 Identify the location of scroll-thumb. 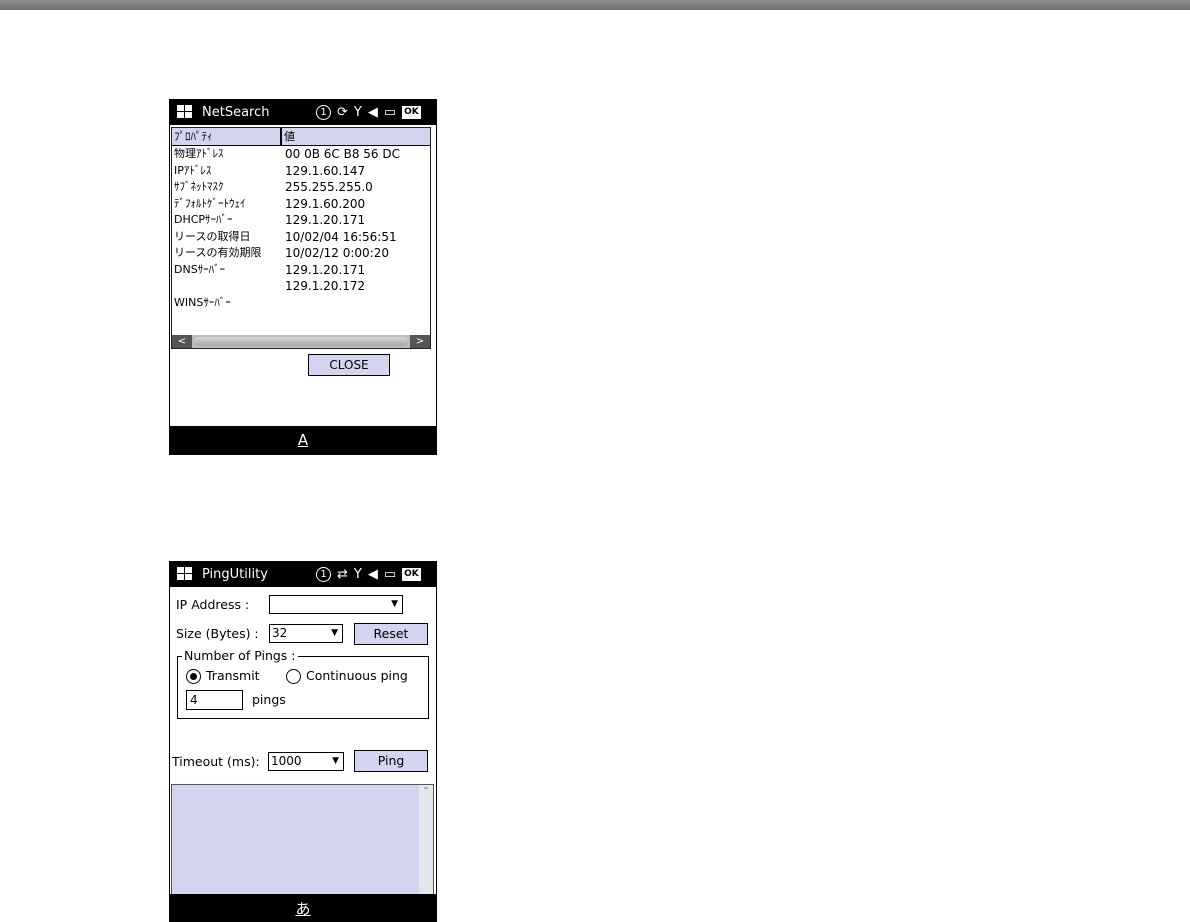
(301, 341).